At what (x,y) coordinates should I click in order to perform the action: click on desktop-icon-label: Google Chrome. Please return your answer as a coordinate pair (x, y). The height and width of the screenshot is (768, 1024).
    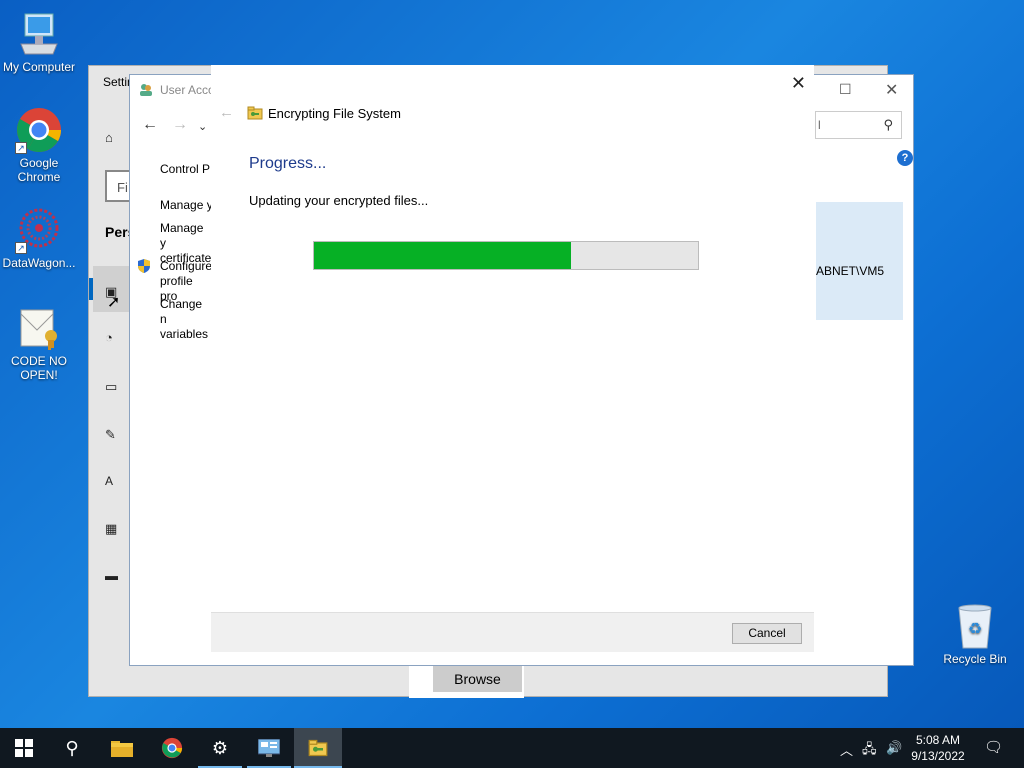
    Looking at the image, I should click on (39, 170).